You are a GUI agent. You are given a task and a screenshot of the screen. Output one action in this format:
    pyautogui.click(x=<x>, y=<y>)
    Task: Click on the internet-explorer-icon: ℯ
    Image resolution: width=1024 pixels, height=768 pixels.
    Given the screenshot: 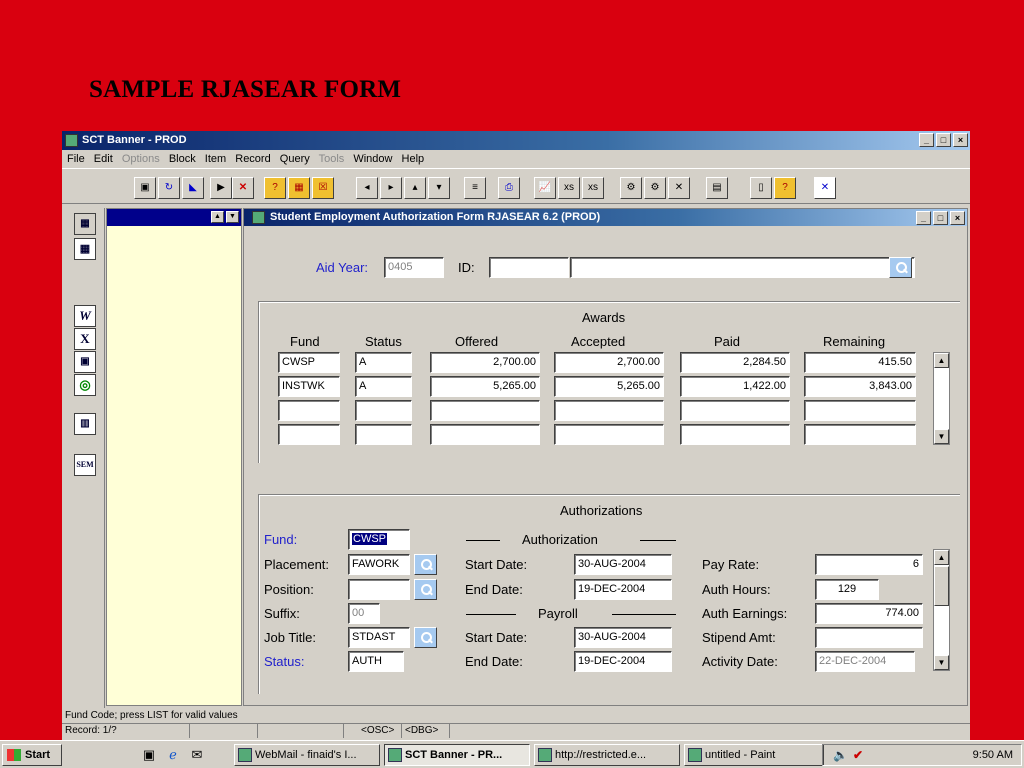 What is the action you would take?
    pyautogui.click(x=173, y=755)
    